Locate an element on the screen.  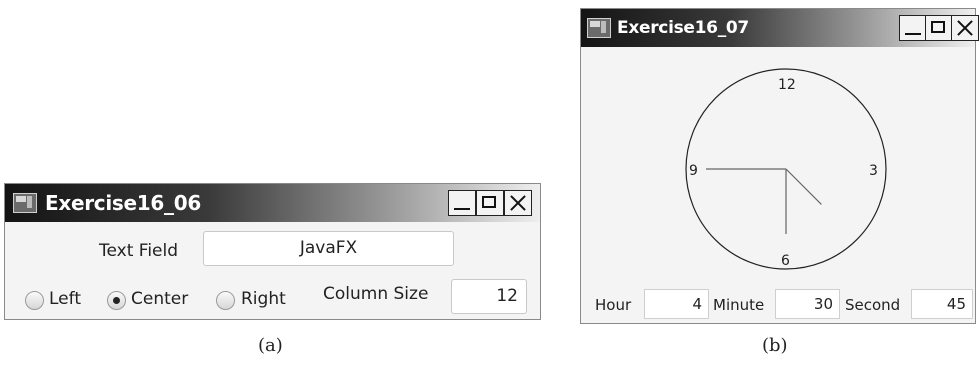
radio-left-icon is located at coordinates (34, 300).